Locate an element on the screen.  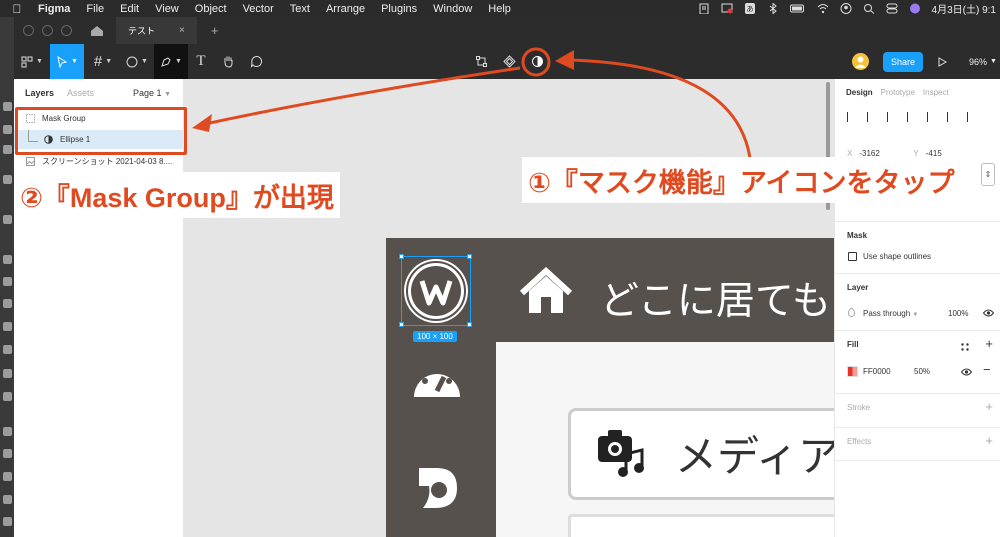
annotation-step1: ①『マスク機能』アイコンをタップ is located at coordinates (741, 180).